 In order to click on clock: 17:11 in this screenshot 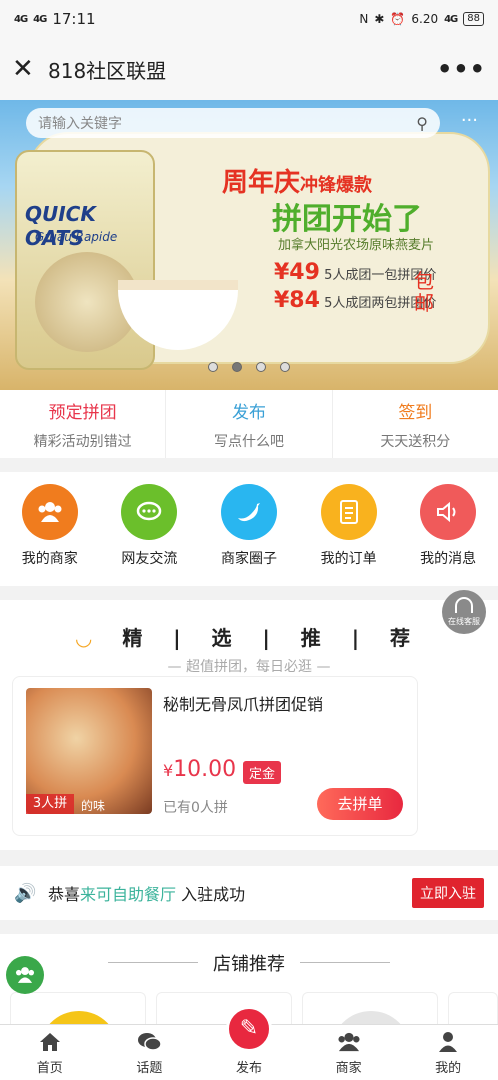, I will do `click(74, 19)`.